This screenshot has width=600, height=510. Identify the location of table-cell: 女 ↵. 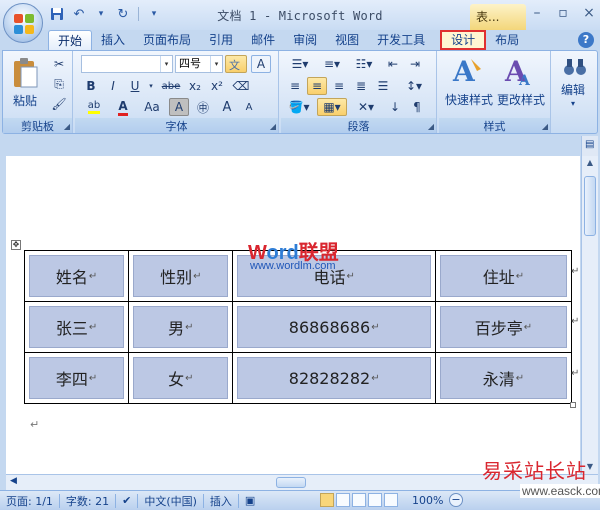
(181, 378).